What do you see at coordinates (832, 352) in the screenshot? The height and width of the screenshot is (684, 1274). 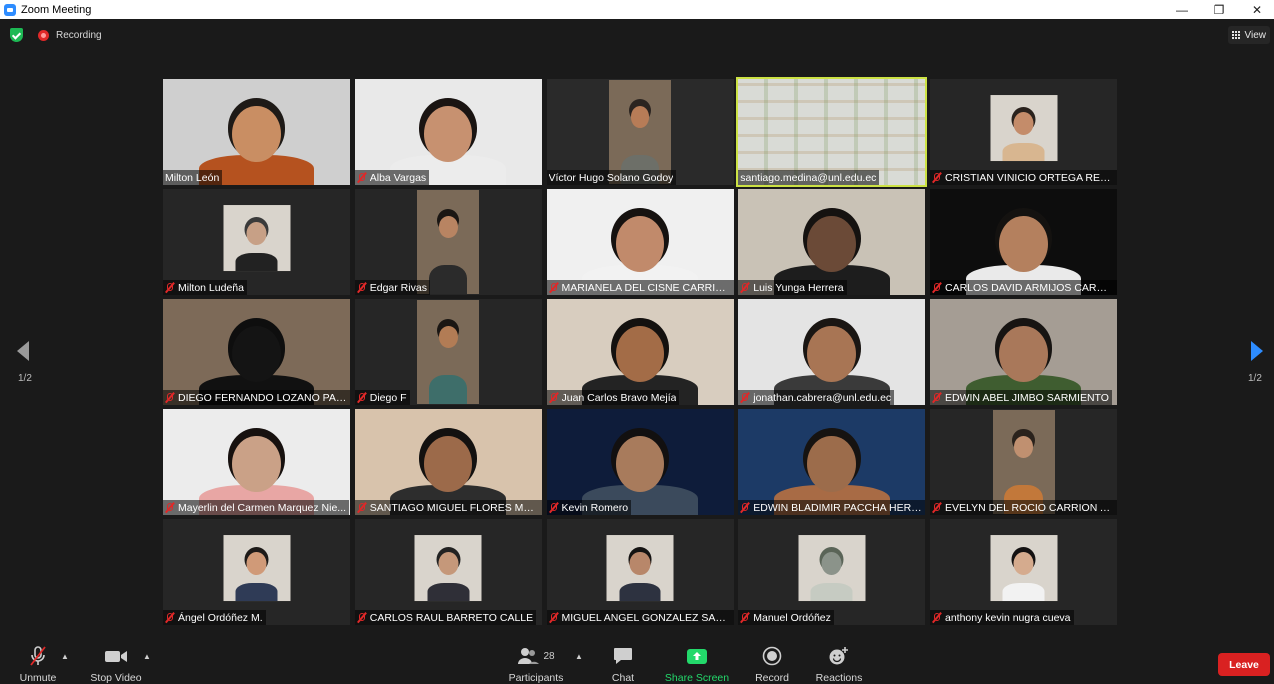 I see `participant-tile: jonathan.cabrera@unl.edu.ec` at bounding box center [832, 352].